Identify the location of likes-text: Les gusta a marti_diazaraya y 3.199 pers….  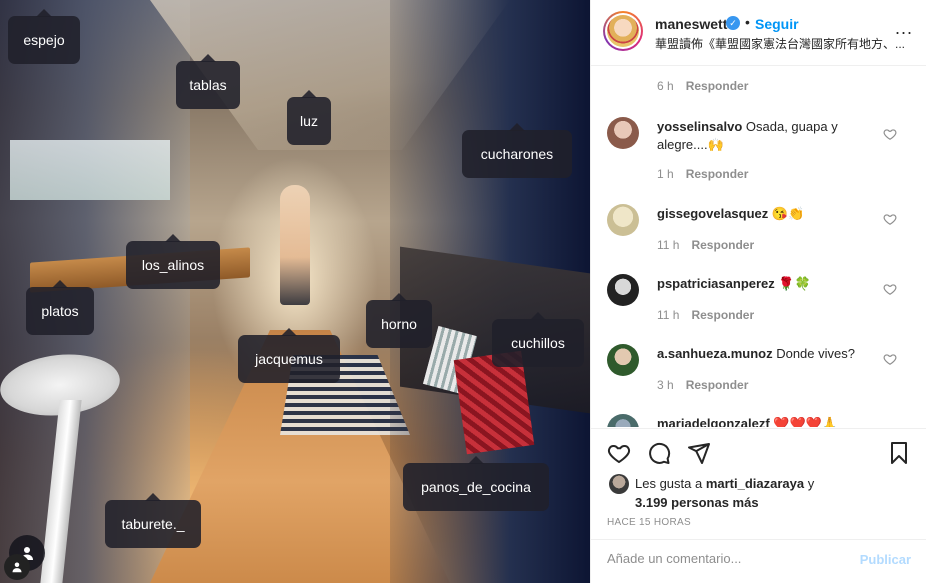
(760, 493).